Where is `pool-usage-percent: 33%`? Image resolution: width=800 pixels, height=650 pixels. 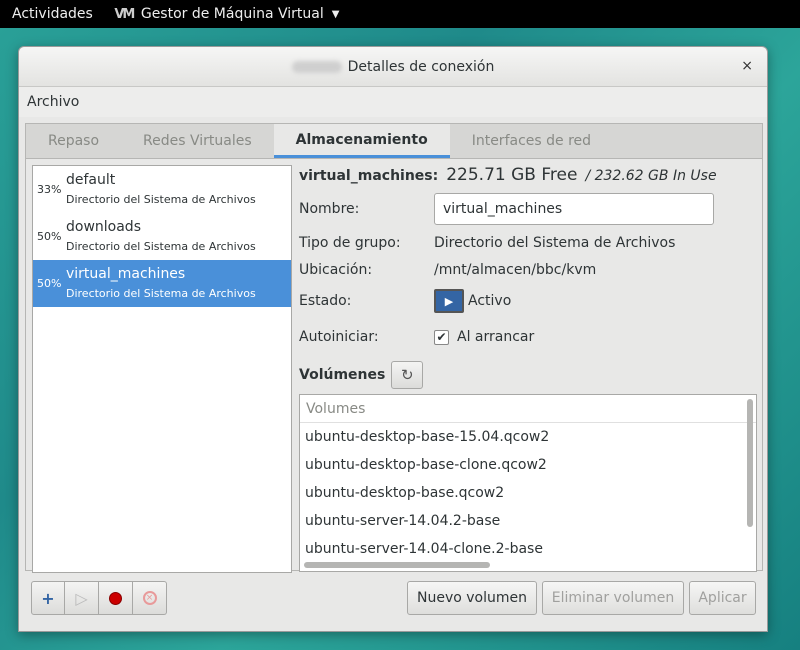 pool-usage-percent: 33% is located at coordinates (49, 189).